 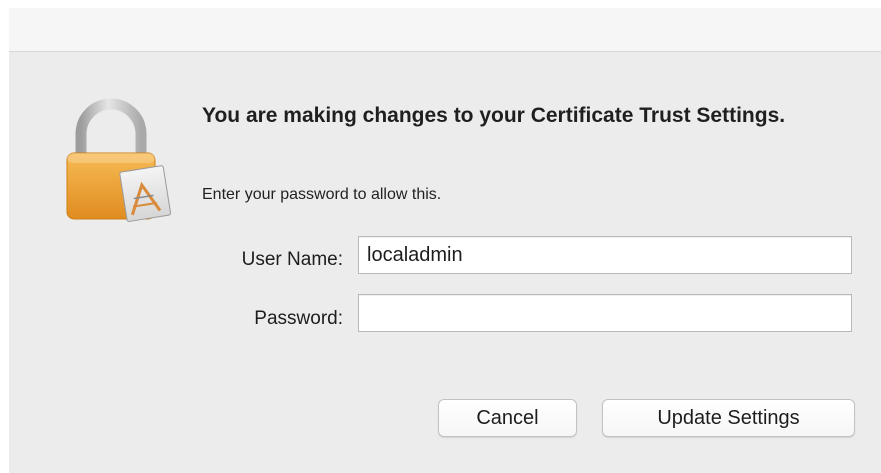 What do you see at coordinates (292, 259) in the screenshot?
I see `username-label: User Name:` at bounding box center [292, 259].